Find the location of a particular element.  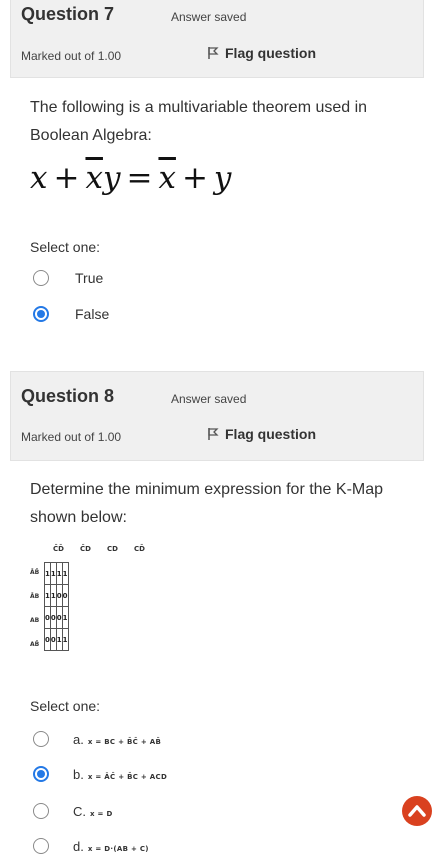

option-a: a. x = BC + B̄C̄ + AB̄ is located at coordinates (97, 739).